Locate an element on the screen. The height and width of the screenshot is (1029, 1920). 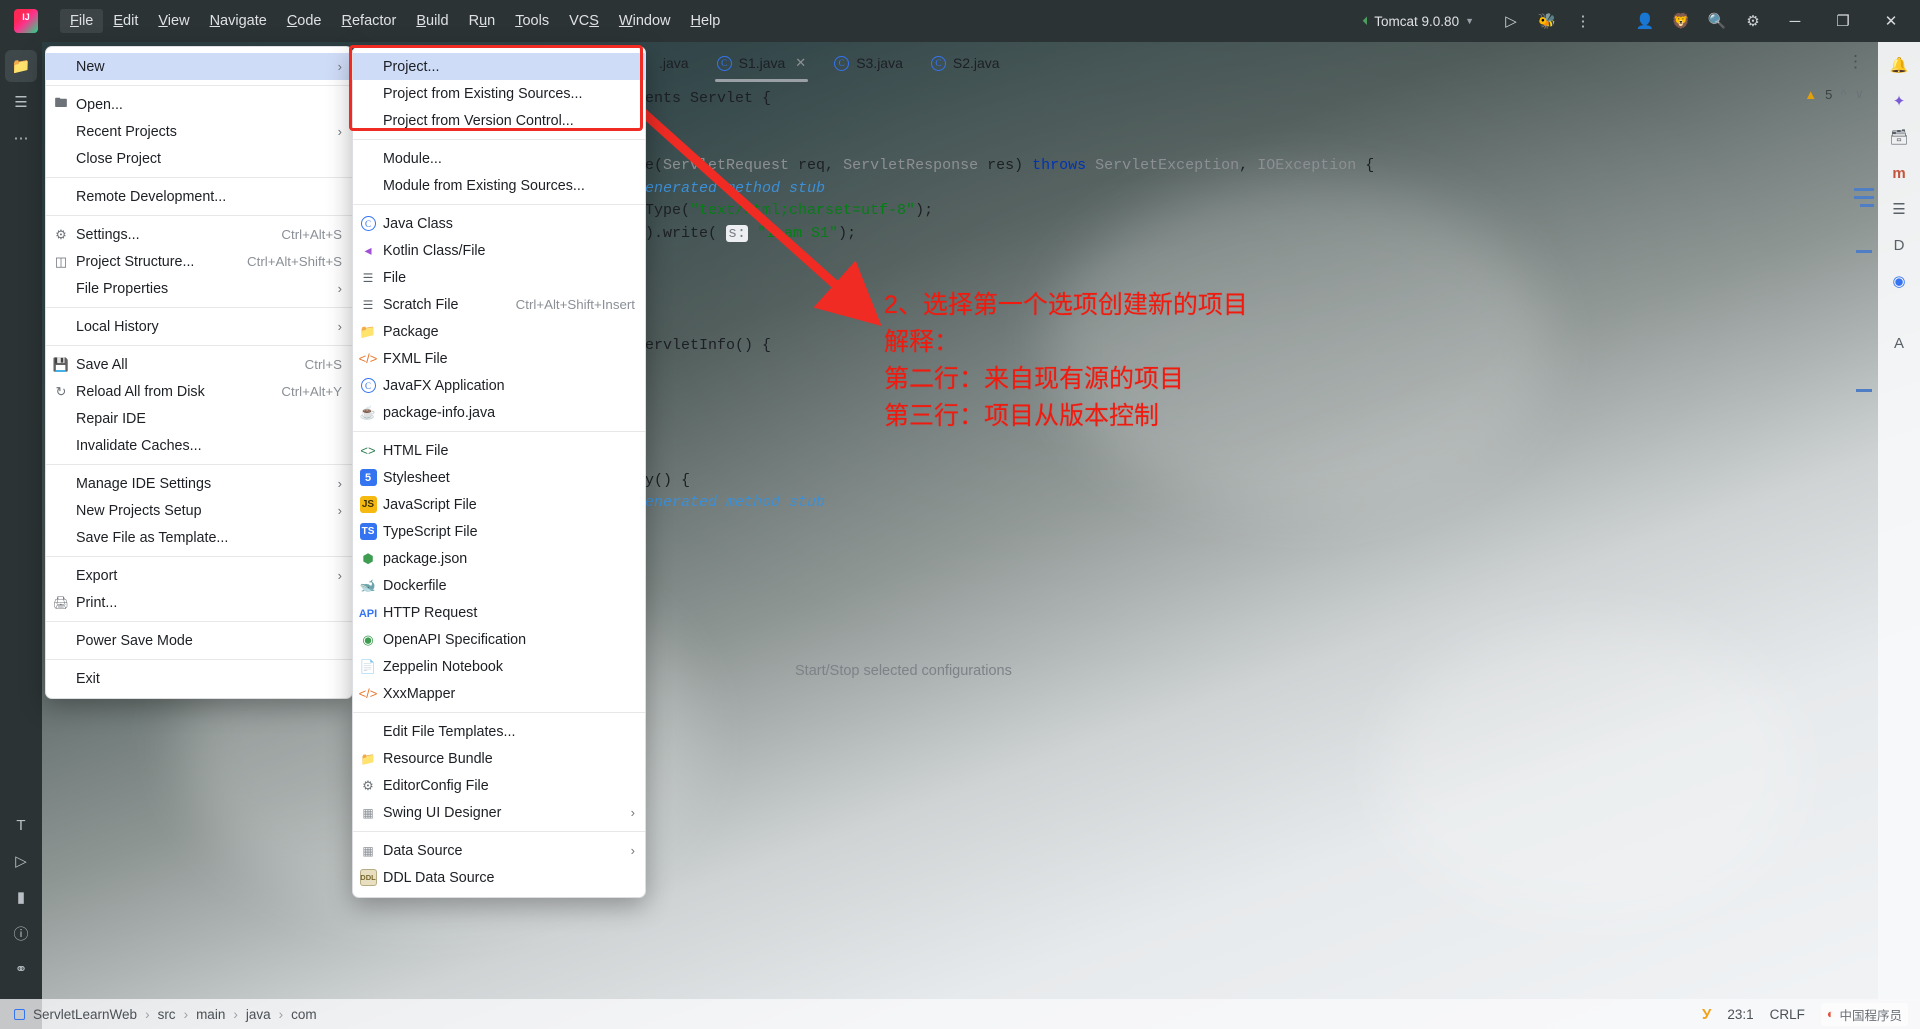
more-actions-button: ⋮ is located at coordinates (1583, 21).